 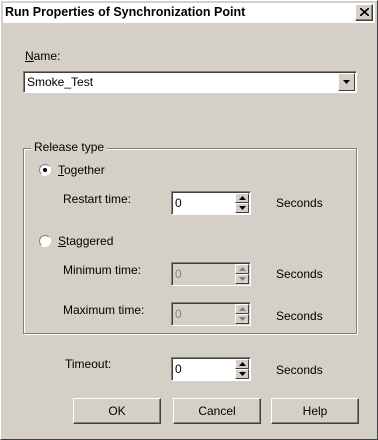 What do you see at coordinates (45, 241) in the screenshot?
I see `staggered-radio` at bounding box center [45, 241].